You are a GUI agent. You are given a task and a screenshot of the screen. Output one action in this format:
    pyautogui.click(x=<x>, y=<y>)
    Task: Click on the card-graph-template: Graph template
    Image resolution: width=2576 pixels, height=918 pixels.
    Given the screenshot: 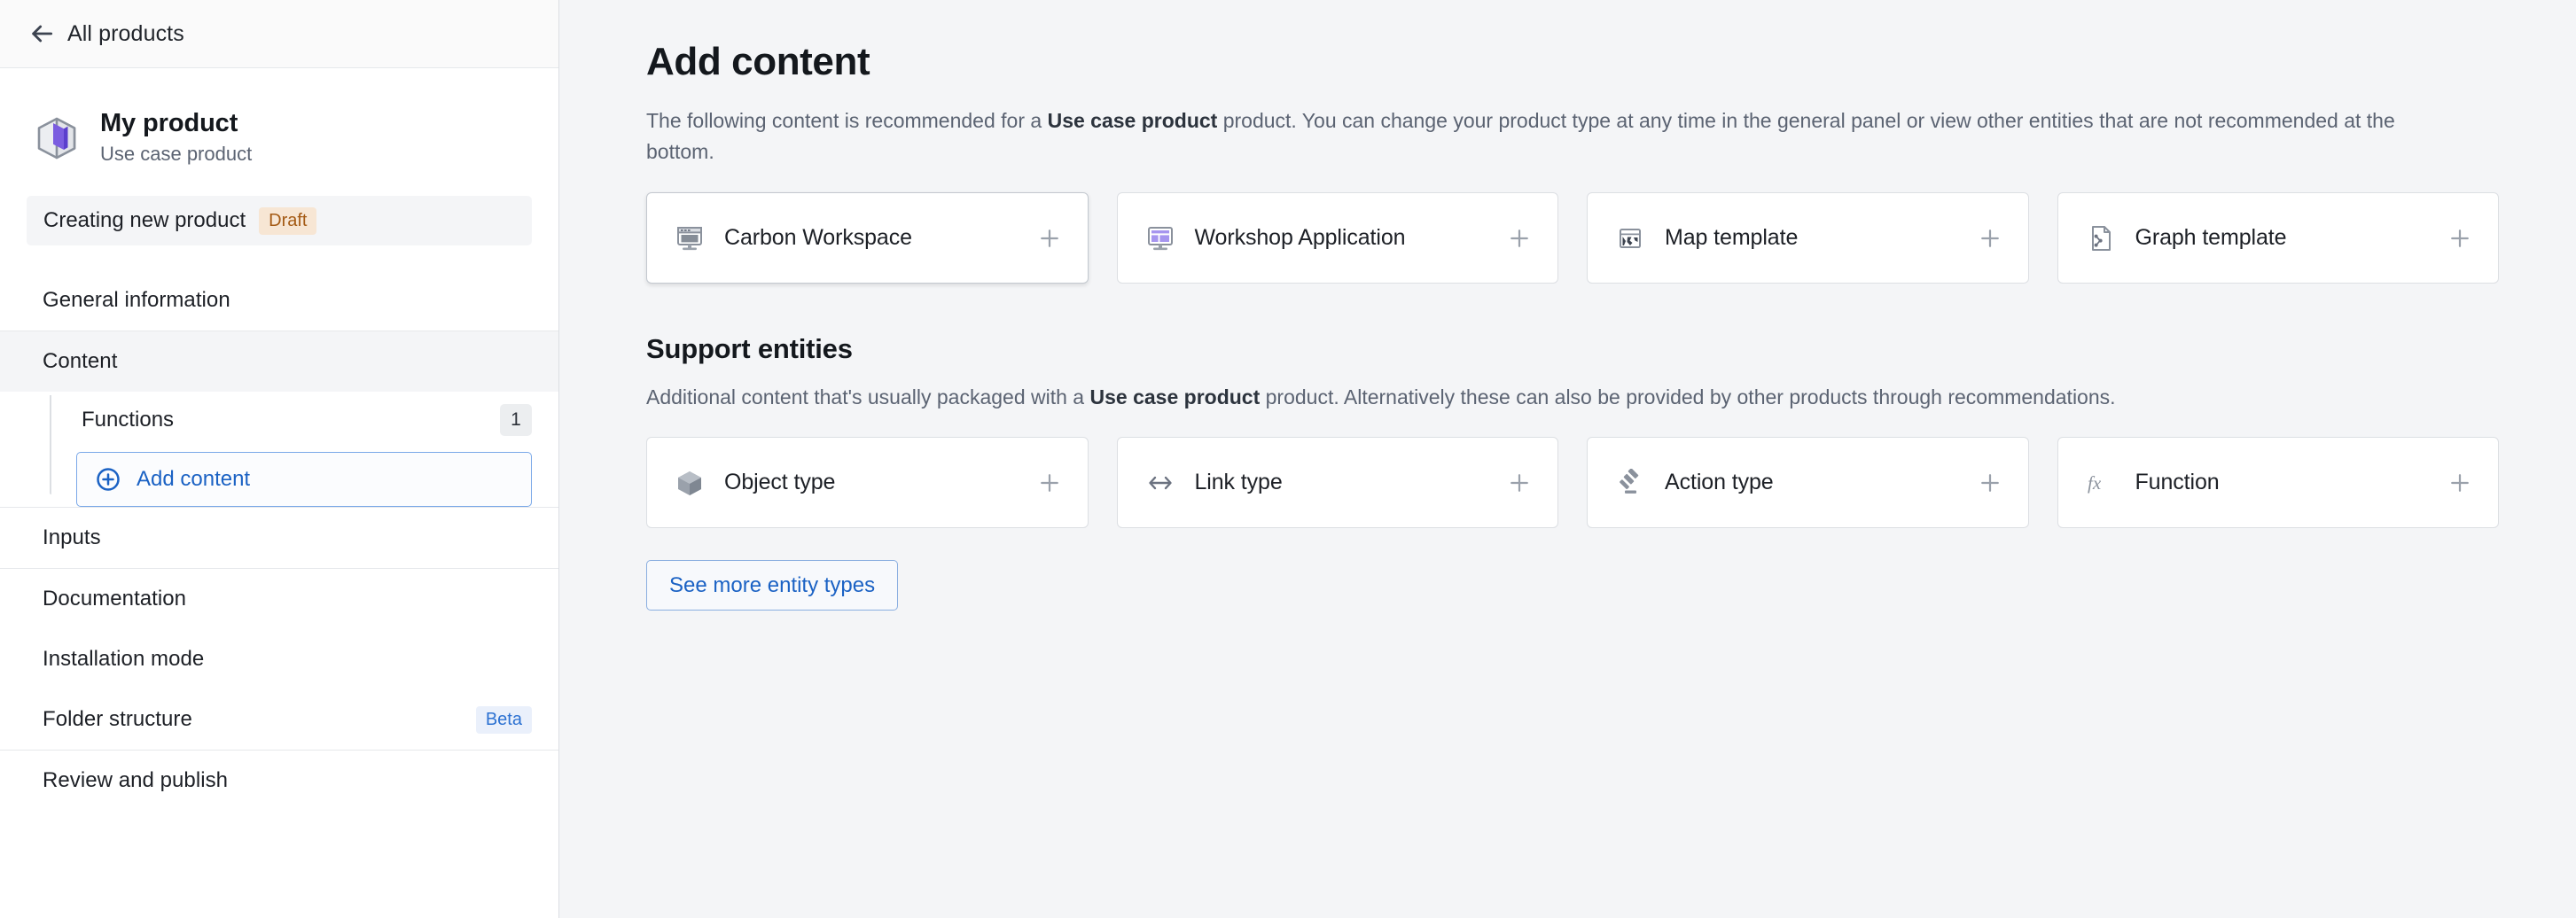 What is the action you would take?
    pyautogui.click(x=2278, y=238)
    